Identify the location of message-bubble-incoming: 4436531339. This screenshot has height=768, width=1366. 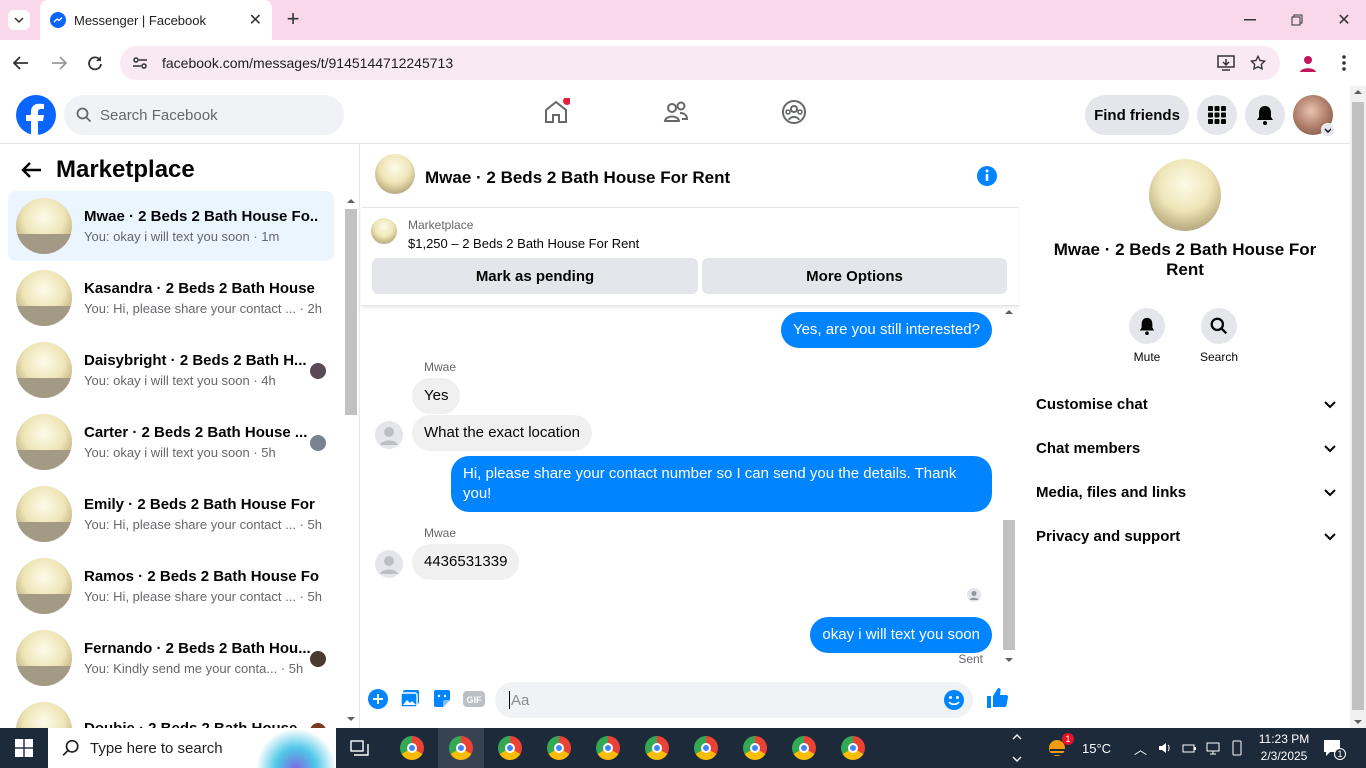
(466, 562).